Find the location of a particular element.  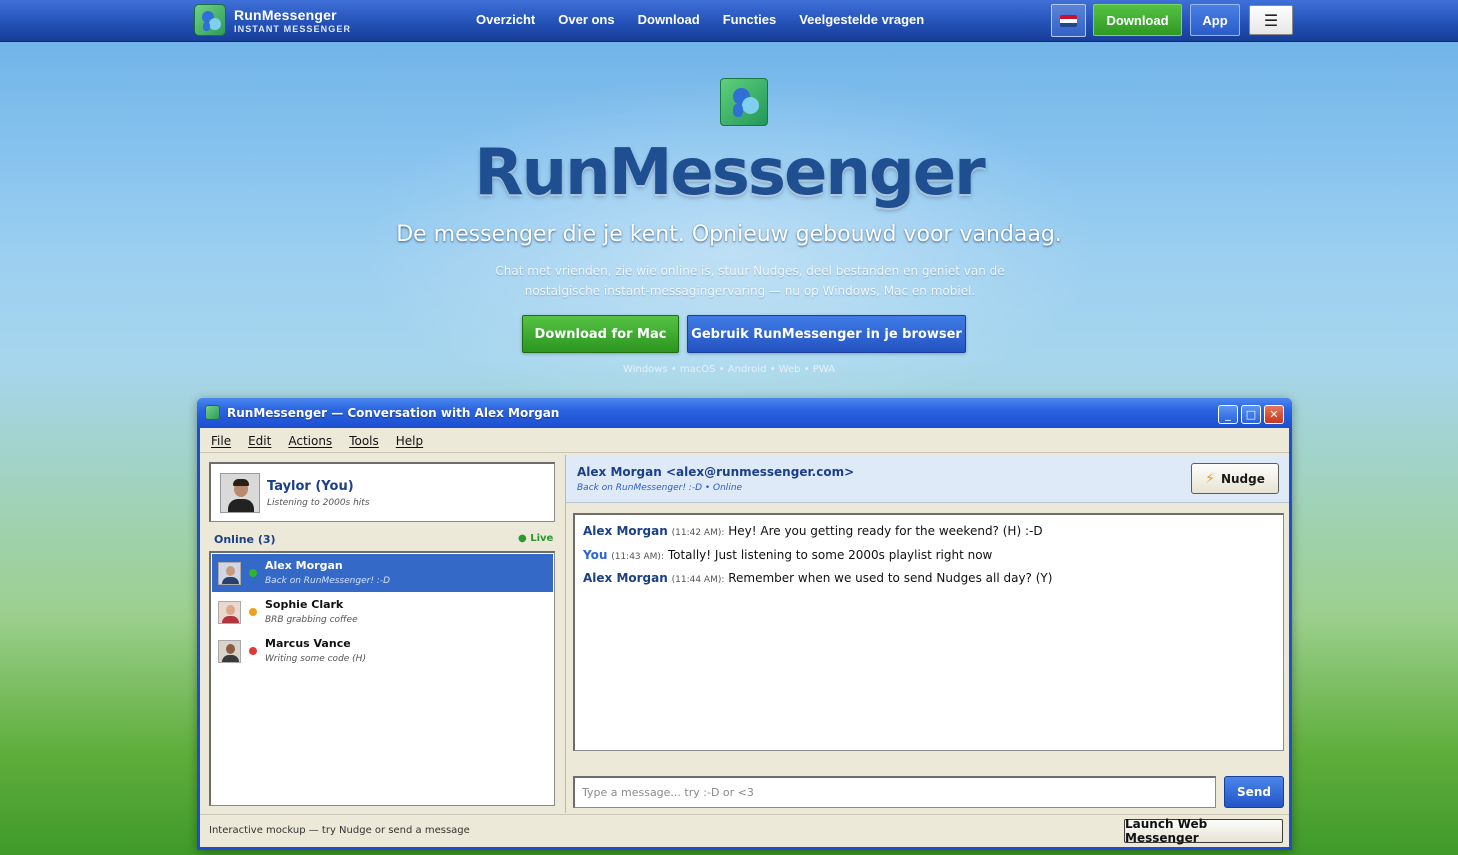

message-input is located at coordinates (895, 792).